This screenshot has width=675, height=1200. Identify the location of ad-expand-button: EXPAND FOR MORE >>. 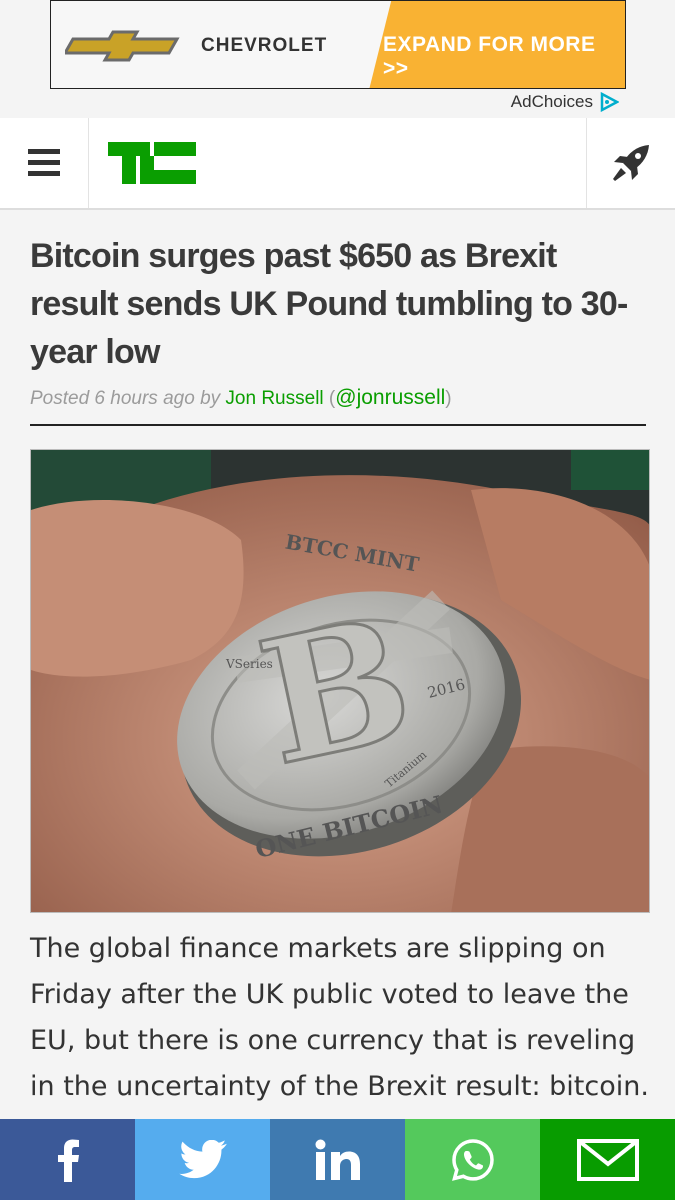
(504, 57).